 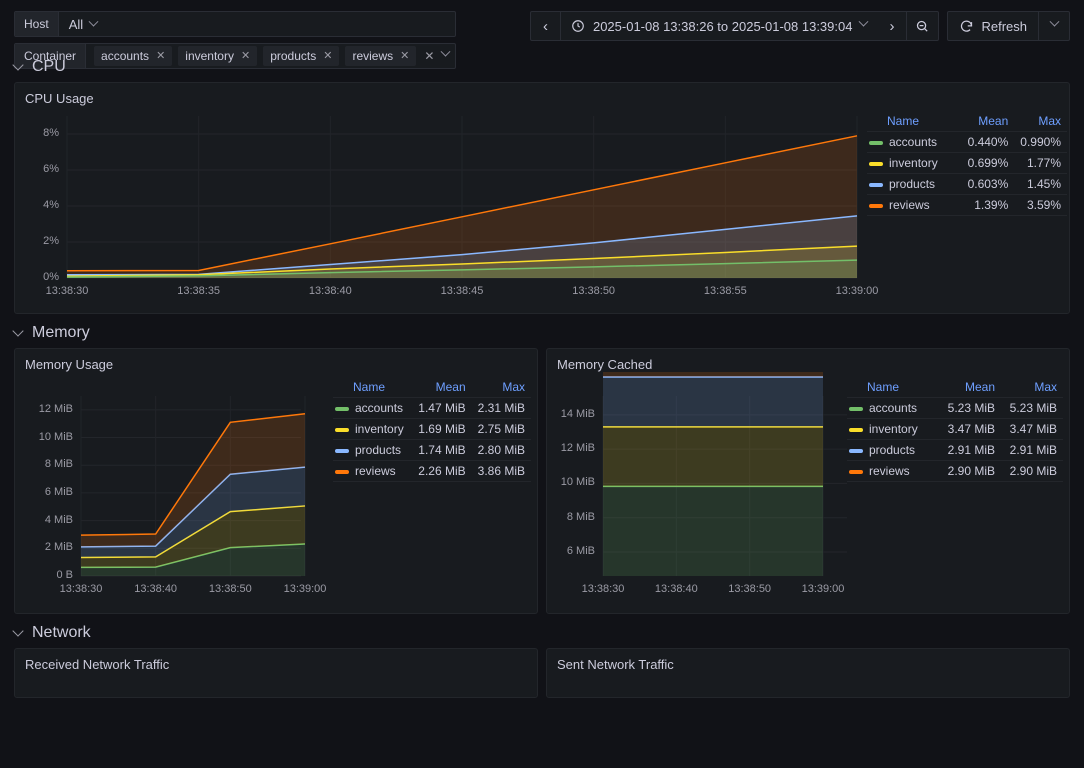 I want to click on section-header-memory: Memory, so click(x=542, y=333).